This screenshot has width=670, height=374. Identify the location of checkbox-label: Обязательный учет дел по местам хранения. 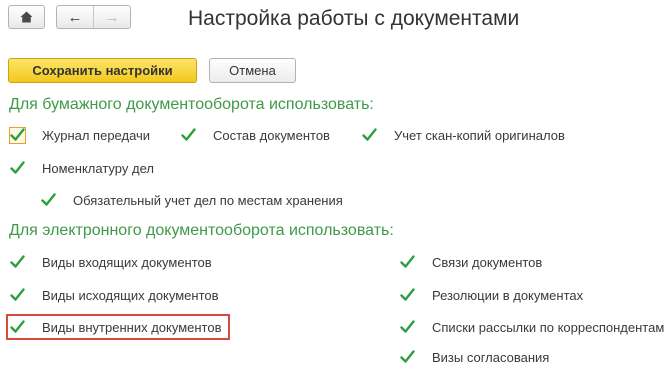
(208, 200).